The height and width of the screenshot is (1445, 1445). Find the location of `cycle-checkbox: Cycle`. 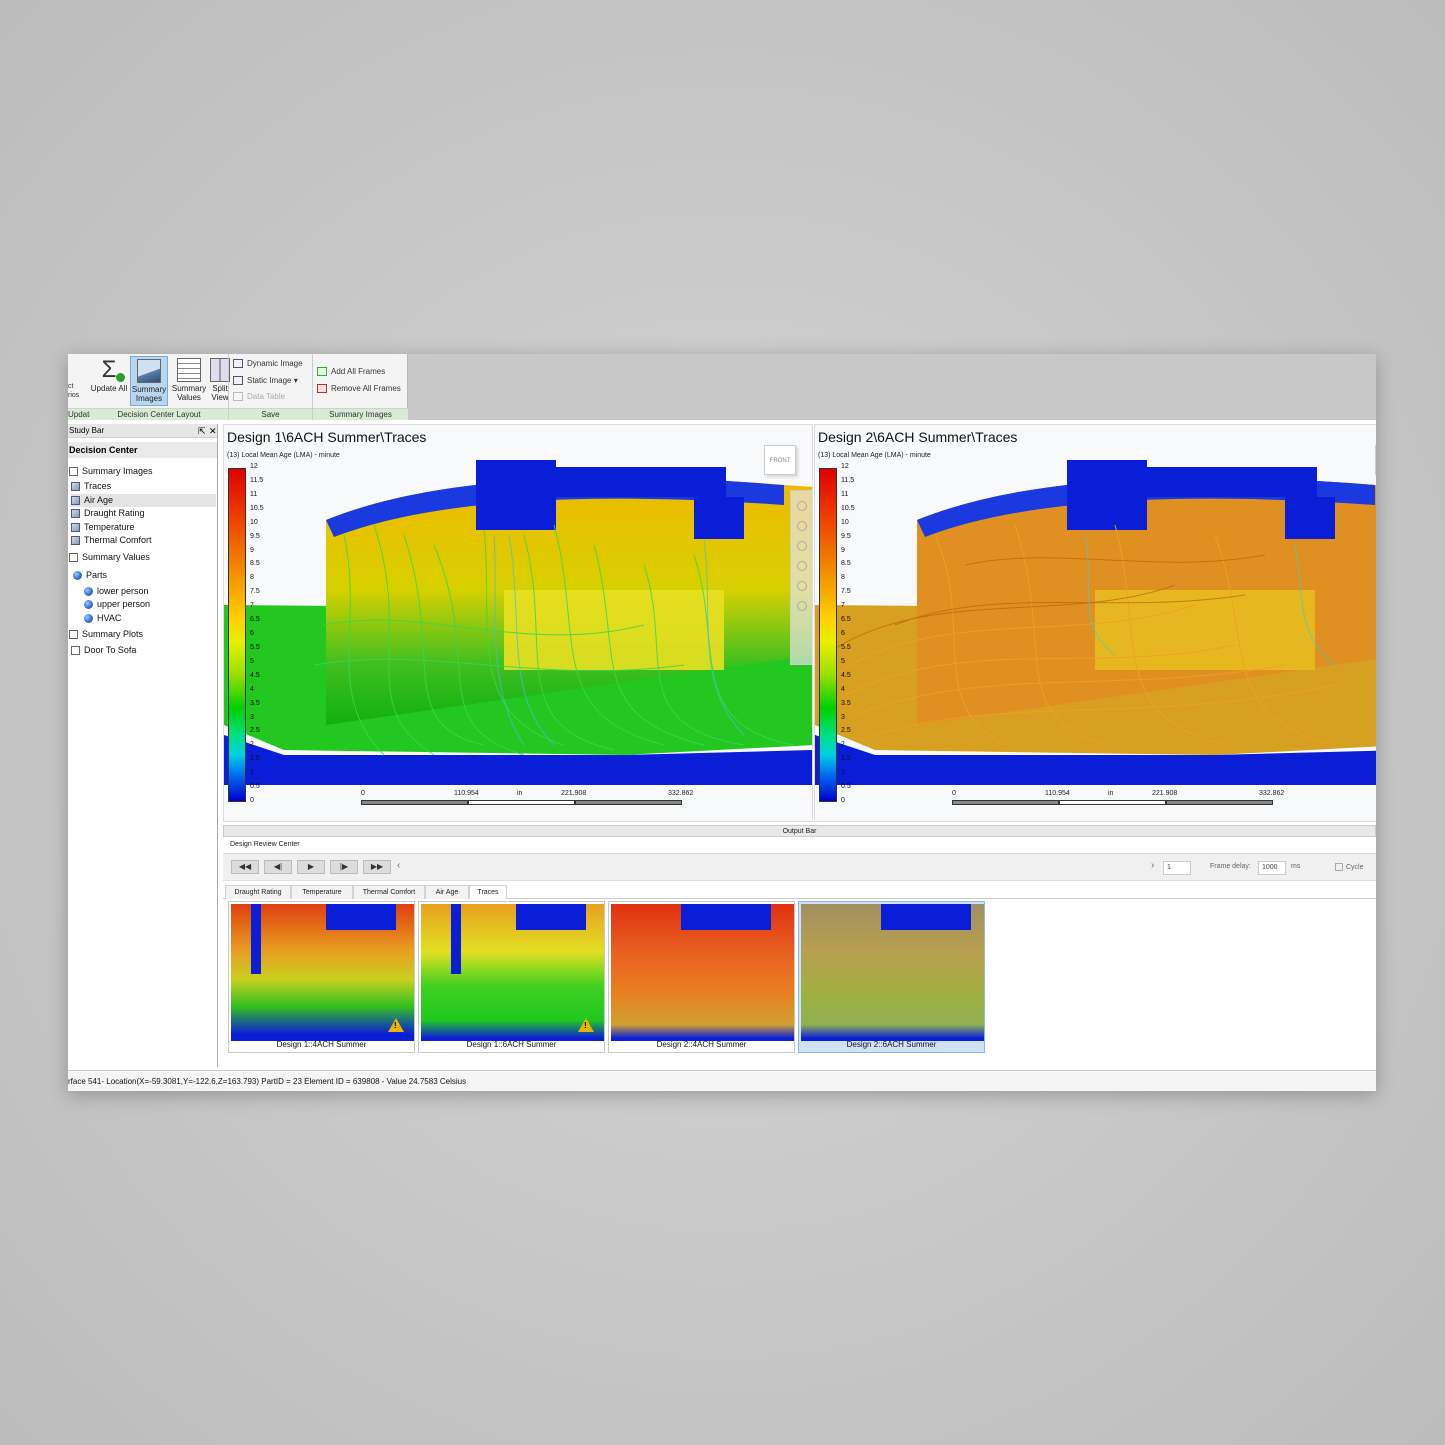

cycle-checkbox: Cycle is located at coordinates (1349, 867).